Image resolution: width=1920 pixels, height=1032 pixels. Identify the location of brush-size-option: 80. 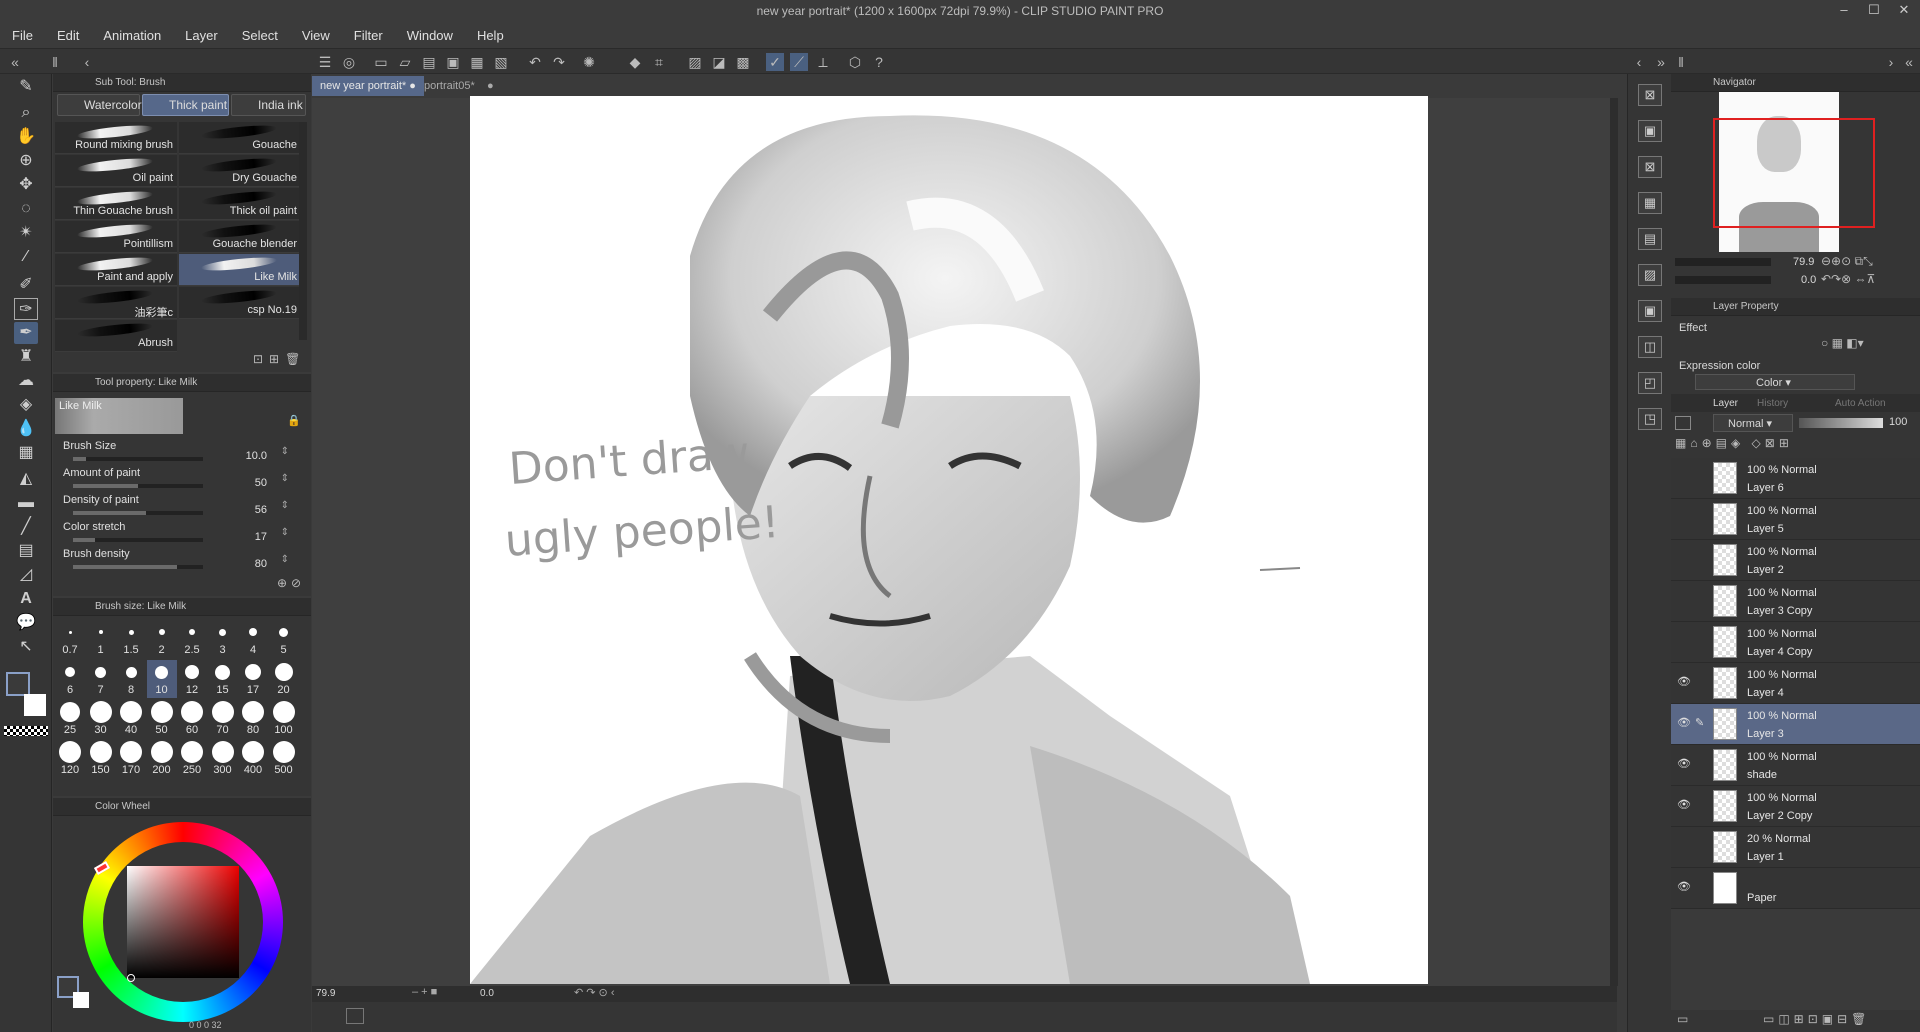
(253, 719).